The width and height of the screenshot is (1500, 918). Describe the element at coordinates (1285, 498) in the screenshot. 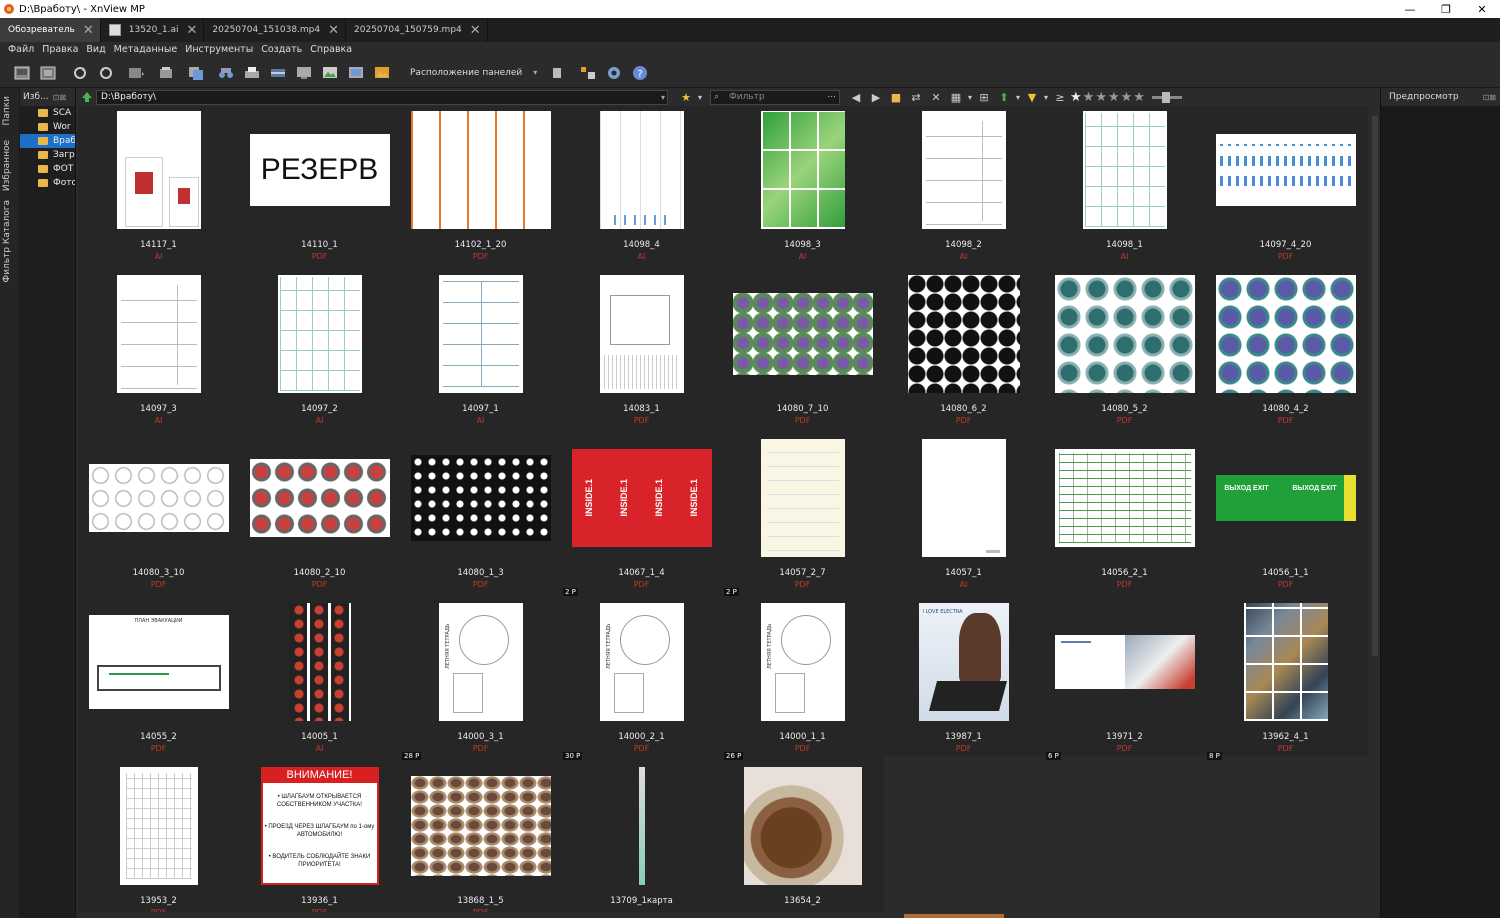

I see `thumbnail-image: ВЫХОД EXIT ВЫХОД EXIT` at that location.